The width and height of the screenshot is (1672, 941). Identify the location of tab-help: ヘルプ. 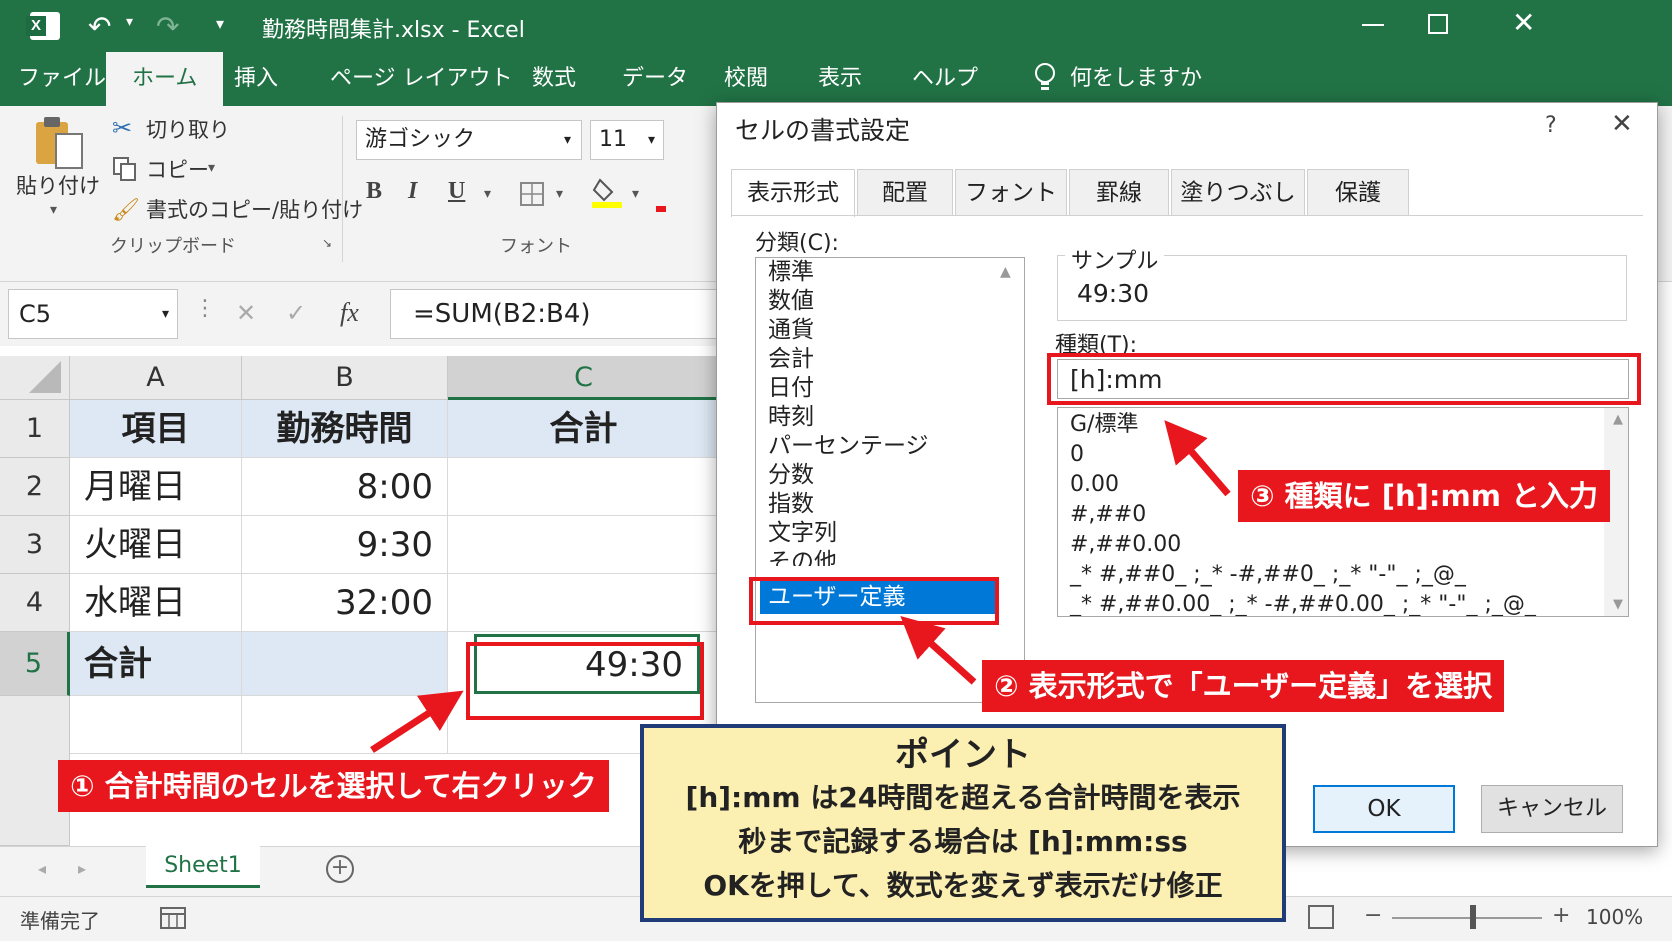
(945, 79).